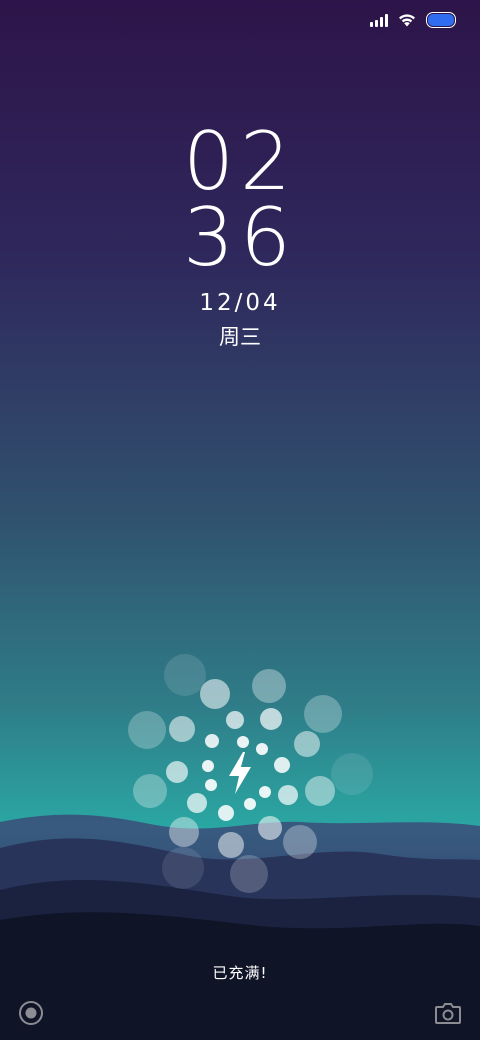 The width and height of the screenshot is (480, 1040). Describe the element at coordinates (240, 973) in the screenshot. I see `charging-status-text: 已充满!` at that location.